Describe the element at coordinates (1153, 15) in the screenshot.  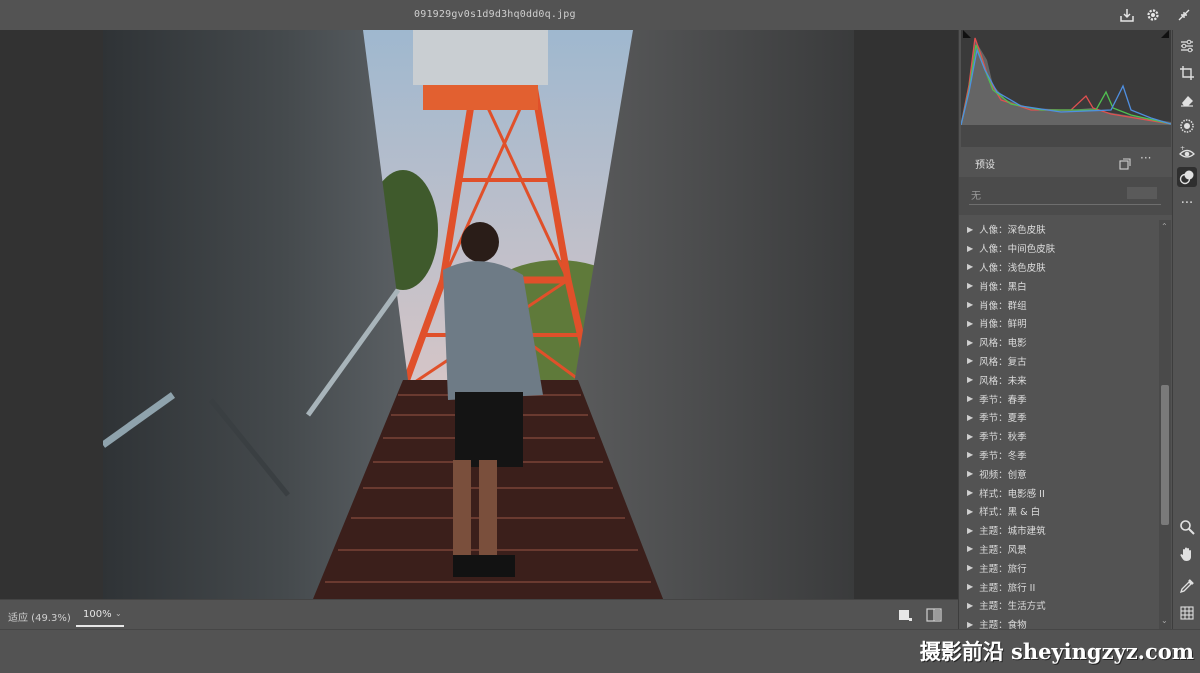
I see `gear-icon` at that location.